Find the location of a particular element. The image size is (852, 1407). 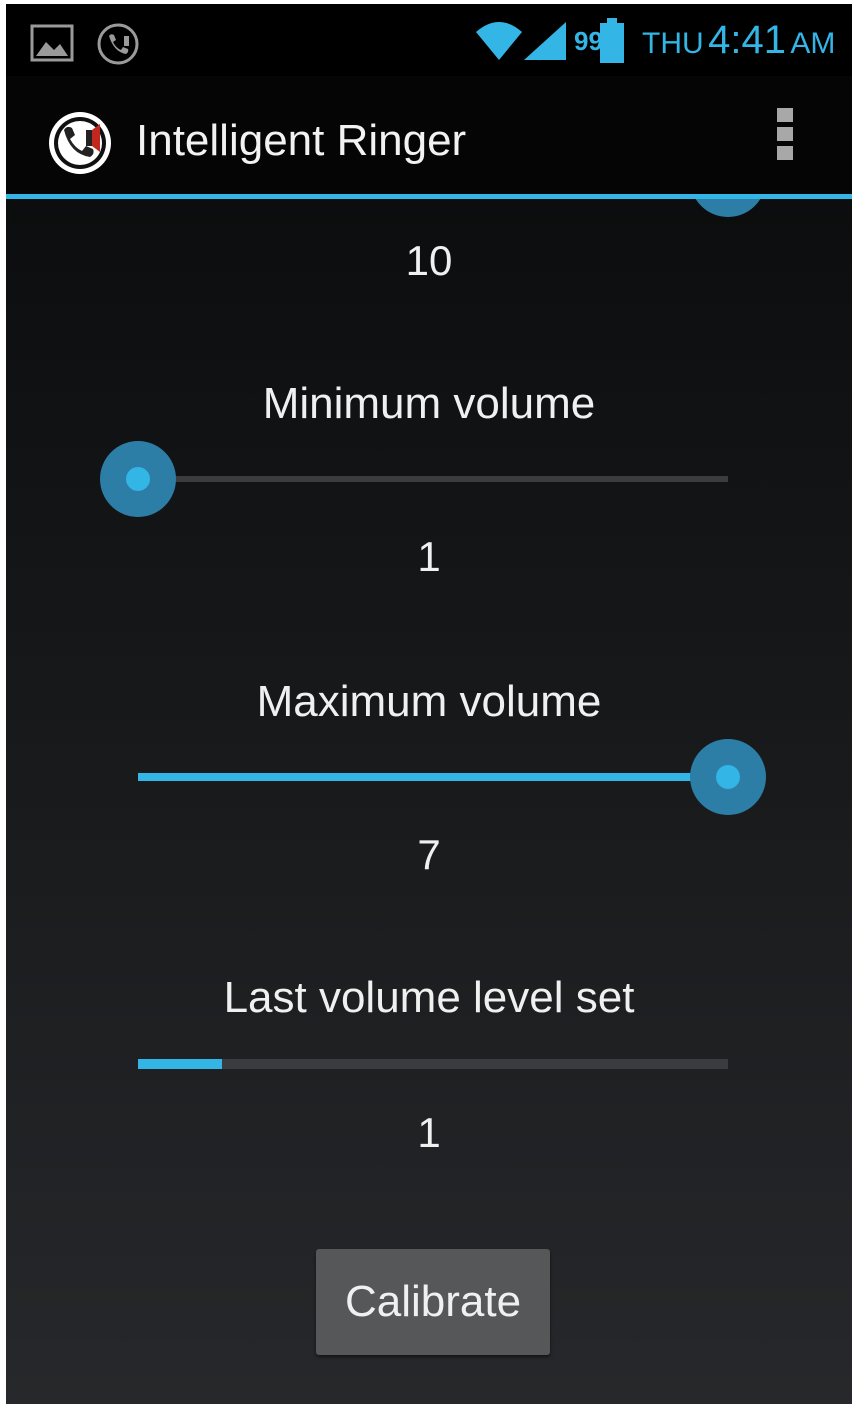

status-day: THU is located at coordinates (673, 43).